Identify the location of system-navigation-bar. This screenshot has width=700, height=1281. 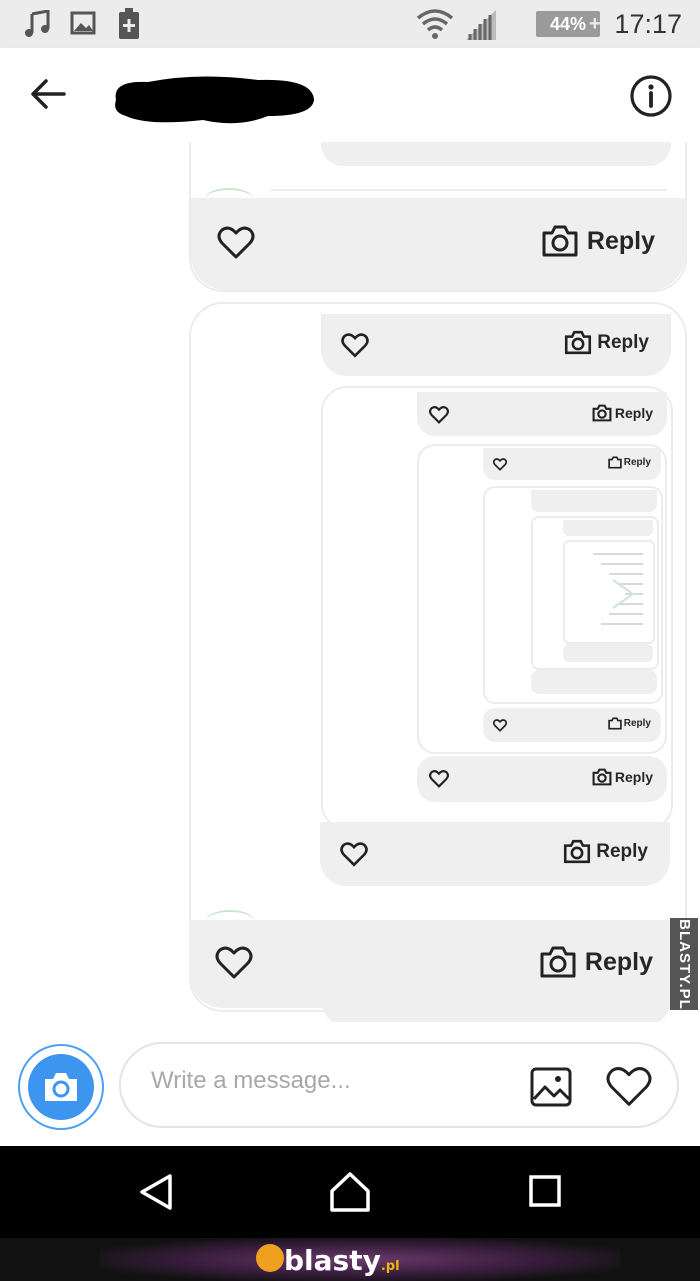
(350, 1192).